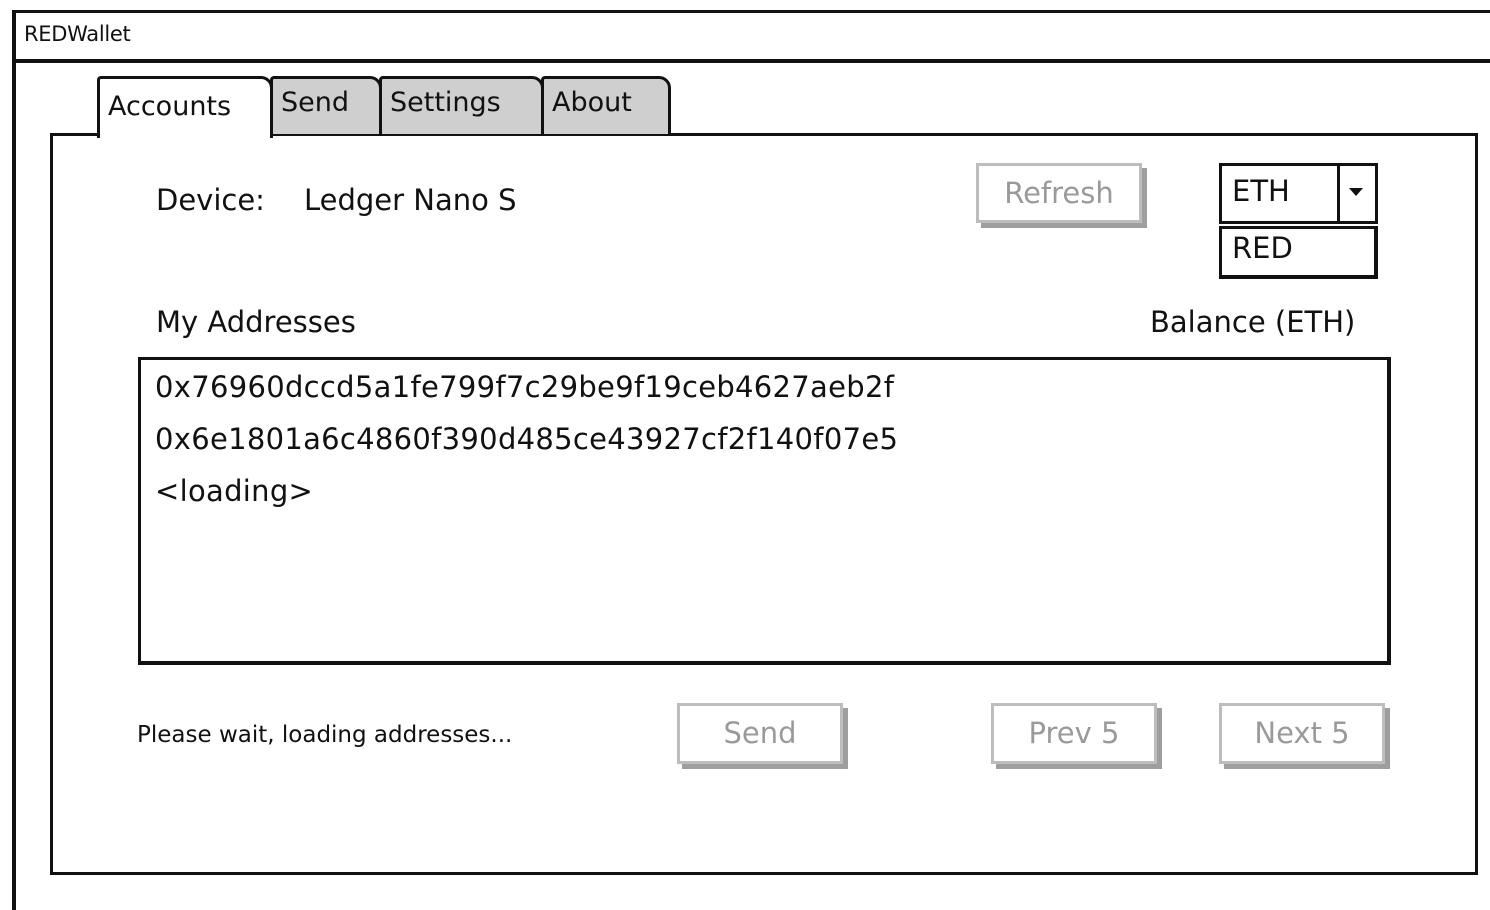 This screenshot has width=1490, height=910. I want to click on tab-settings: Settings, so click(461, 105).